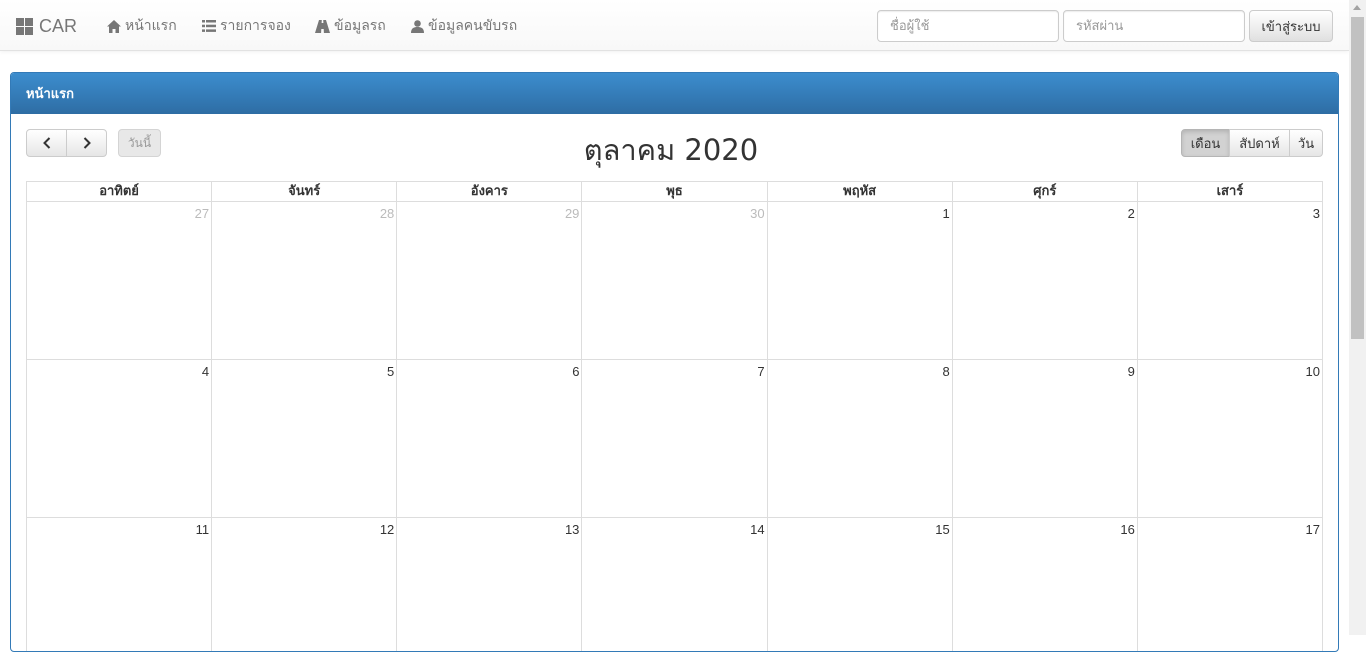 The width and height of the screenshot is (1366, 652). I want to click on home-icon, so click(114, 26).